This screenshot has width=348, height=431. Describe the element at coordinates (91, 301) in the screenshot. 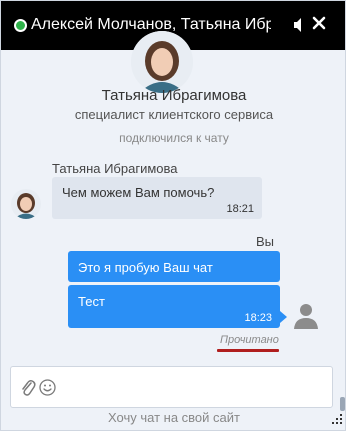

I see `message-text: Тест` at that location.